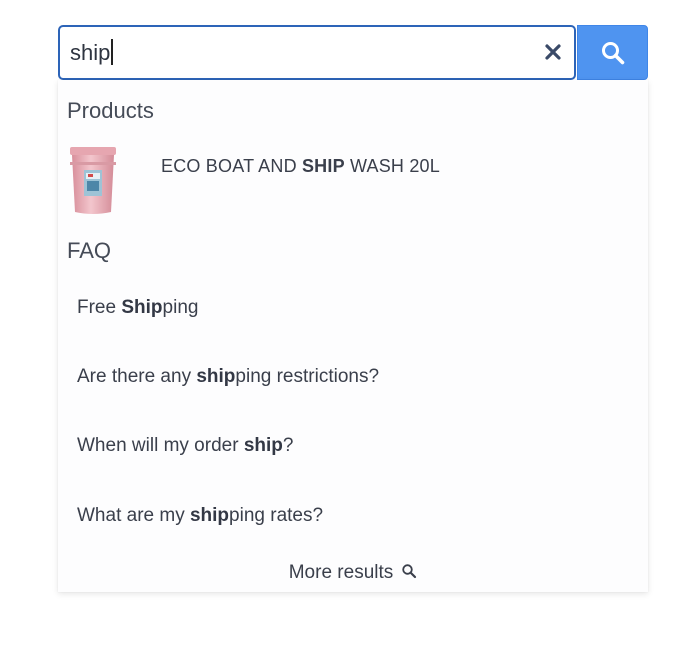  I want to click on product-thumbnail, so click(93, 180).